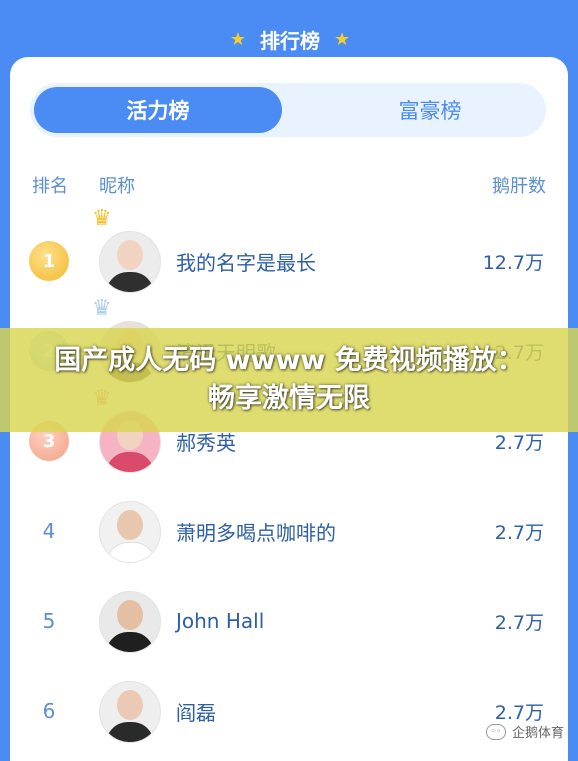 Image resolution: width=578 pixels, height=761 pixels. What do you see at coordinates (256, 532) in the screenshot?
I see `nickname: 萧明多喝点咖啡的` at bounding box center [256, 532].